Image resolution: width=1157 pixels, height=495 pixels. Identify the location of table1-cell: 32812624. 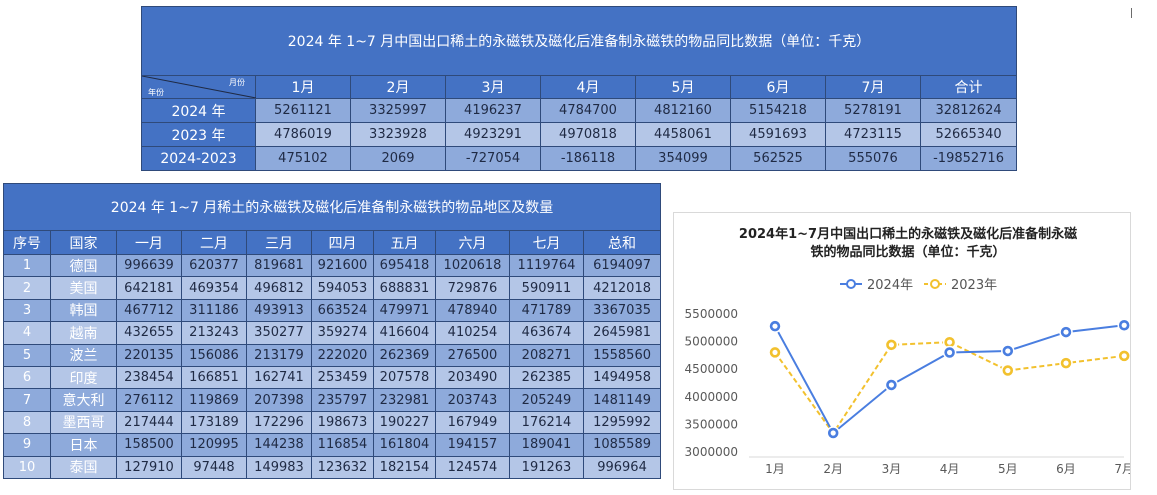
(968, 110).